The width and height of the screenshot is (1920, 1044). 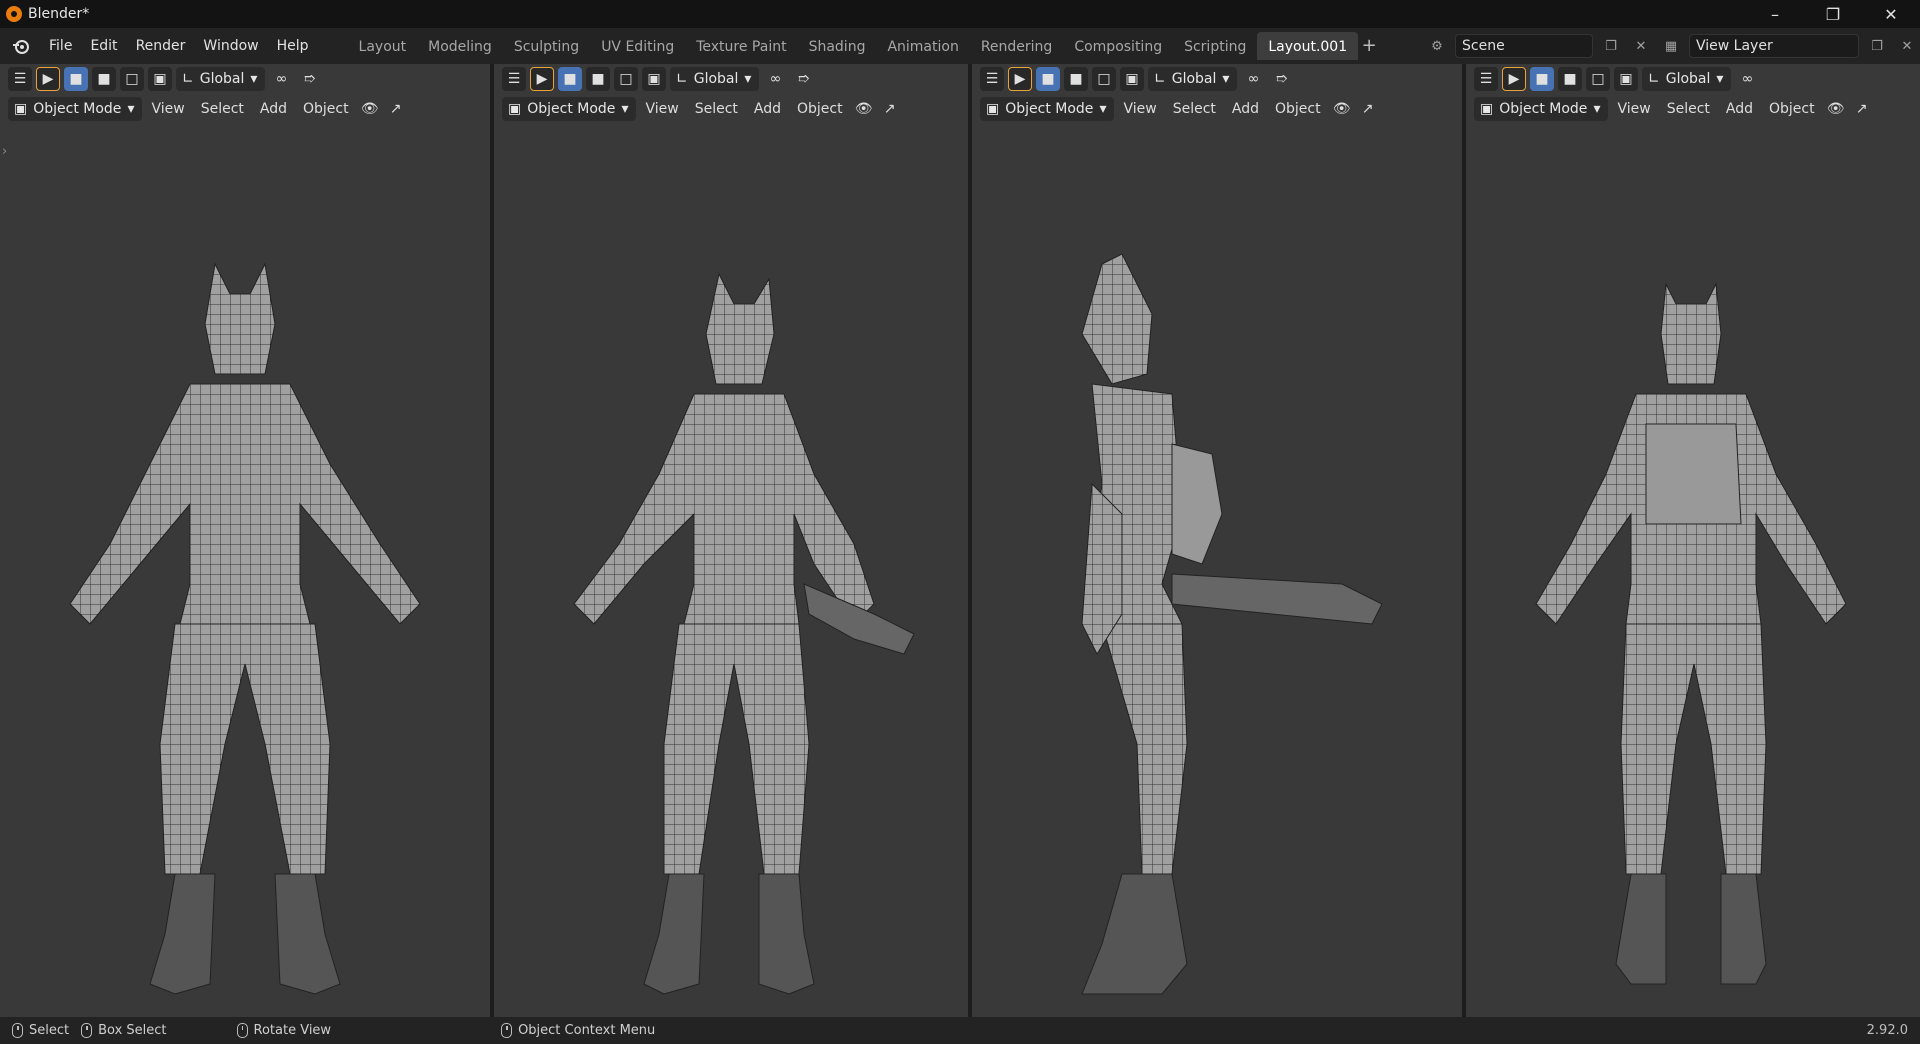 What do you see at coordinates (1308, 46) in the screenshot?
I see `tab-layout-001: Layout.001` at bounding box center [1308, 46].